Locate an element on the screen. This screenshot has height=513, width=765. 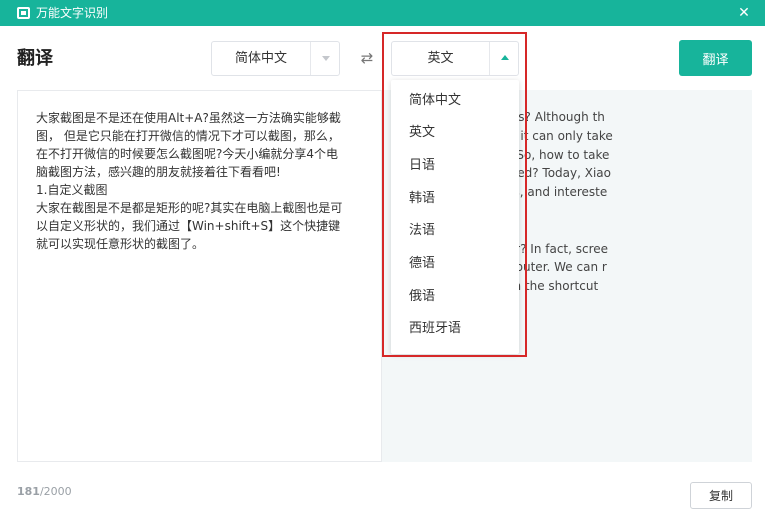
dropdown-option-korean: 韩语 is located at coordinates (455, 199).